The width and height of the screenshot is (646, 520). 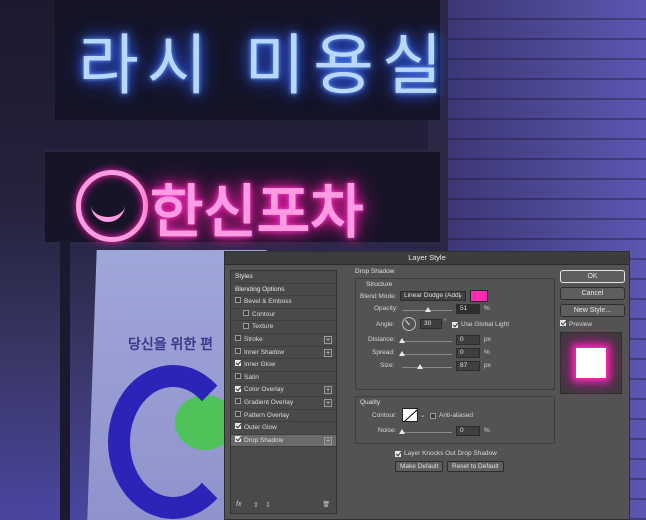 I want to click on style-color-overlay: Color Overlay +, so click(x=283, y=390).